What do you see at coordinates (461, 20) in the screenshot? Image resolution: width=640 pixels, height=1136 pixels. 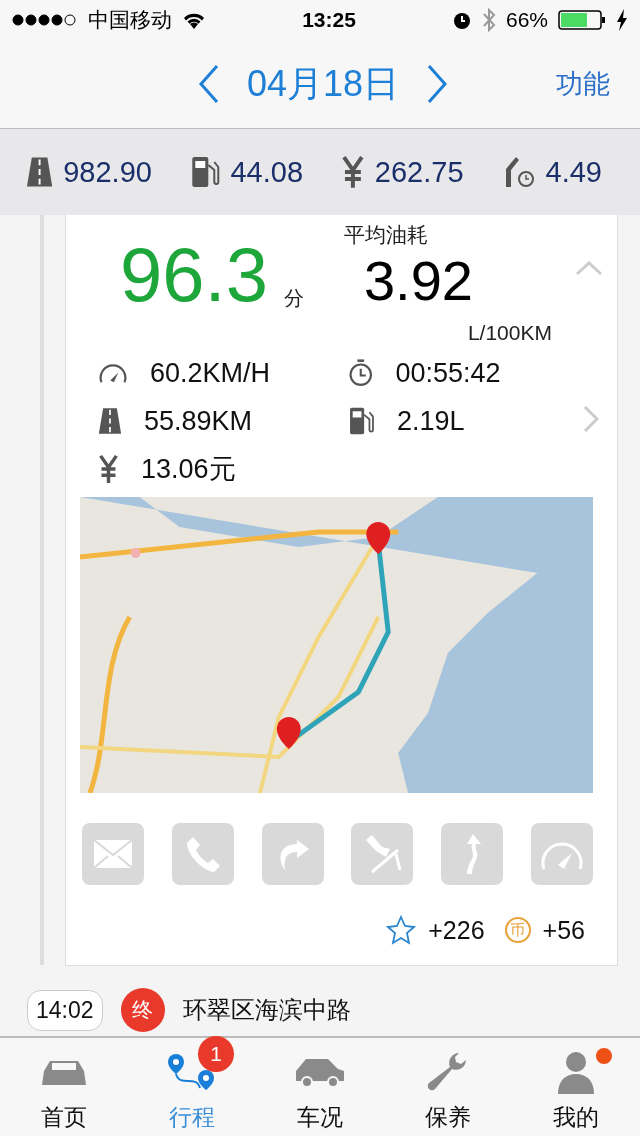 I see `alarm-clock-icon` at bounding box center [461, 20].